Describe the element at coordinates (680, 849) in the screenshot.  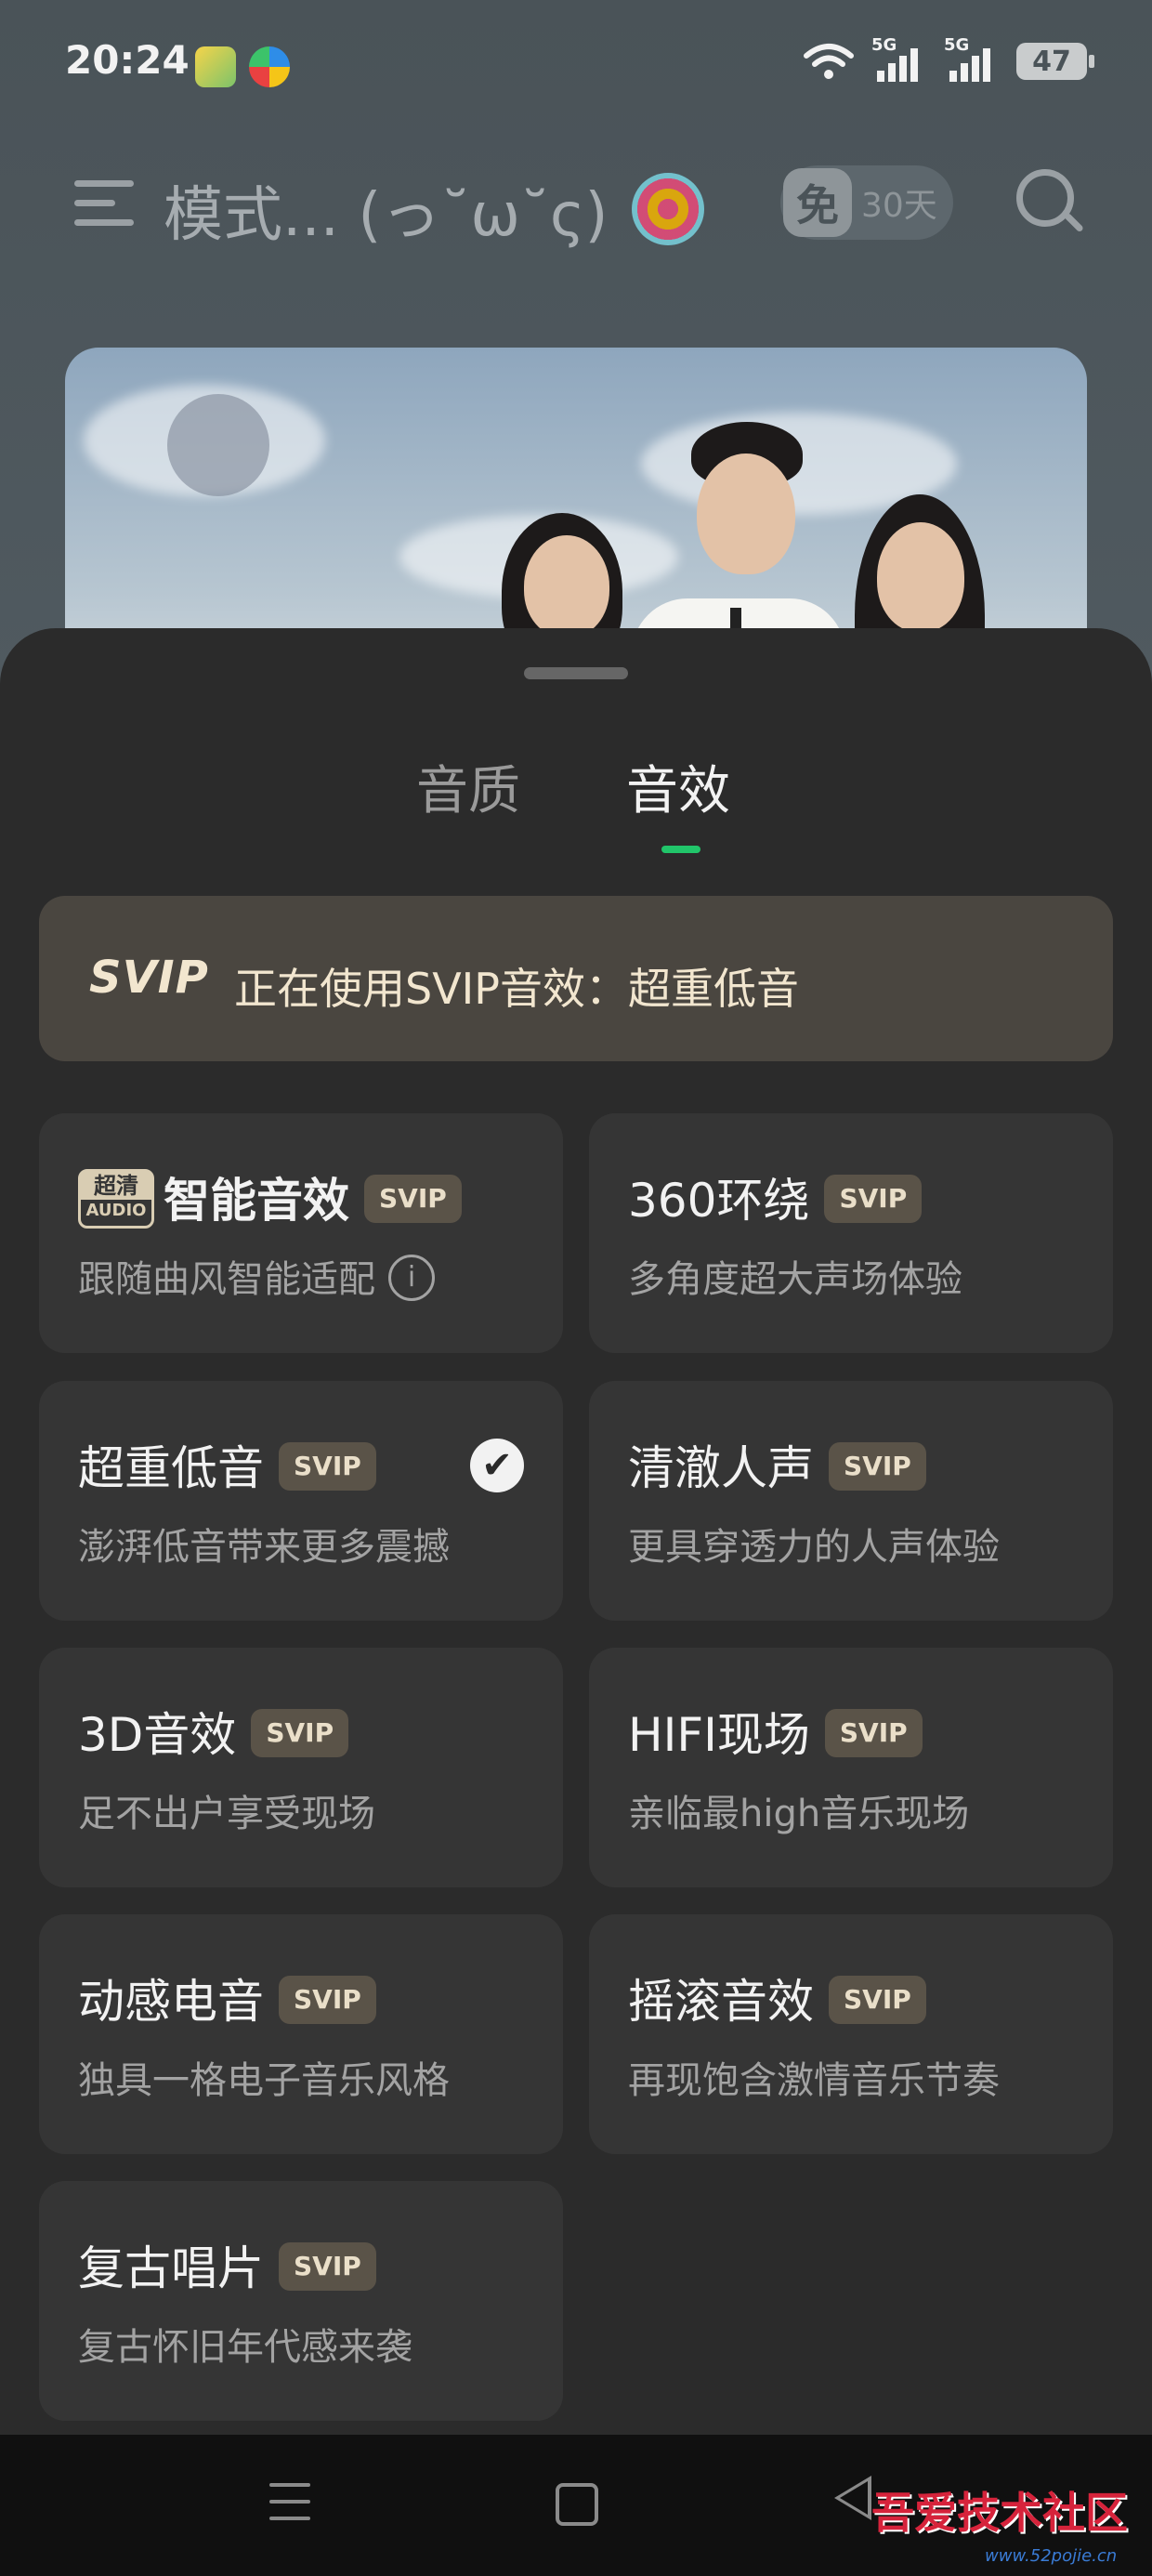
I see `active-tab-indicator` at that location.